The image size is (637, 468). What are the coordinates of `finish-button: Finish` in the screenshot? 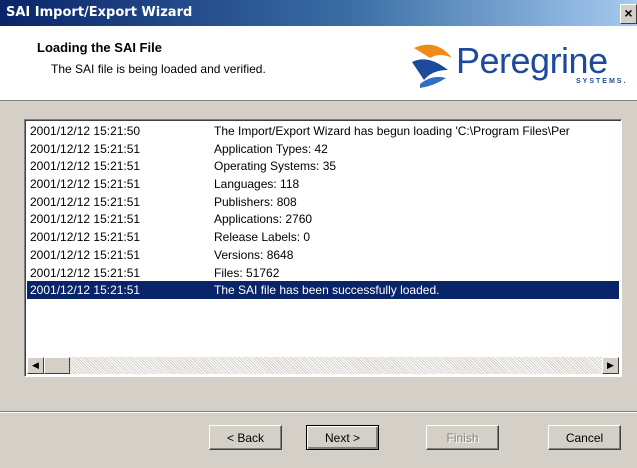 It's located at (462, 437).